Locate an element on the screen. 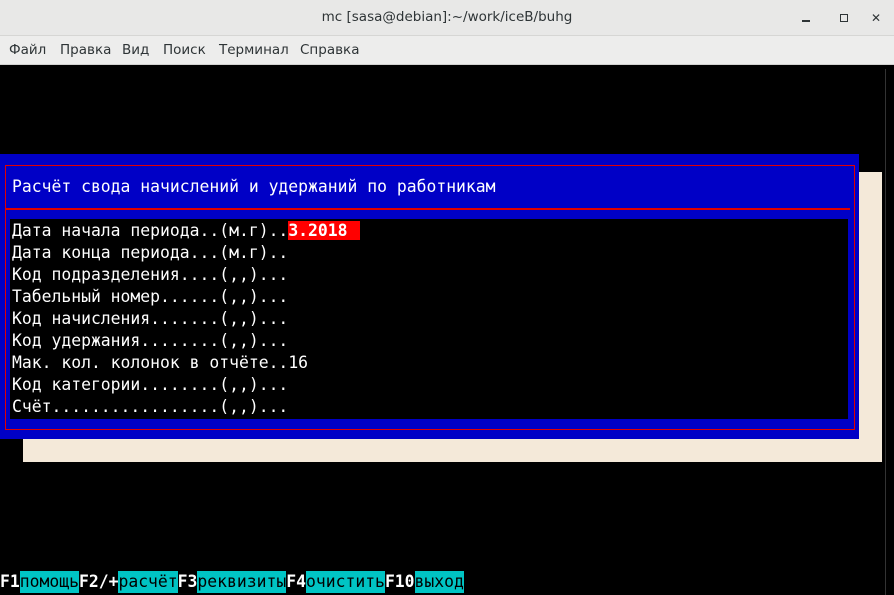  fkey-f3: F3 is located at coordinates (188, 582).